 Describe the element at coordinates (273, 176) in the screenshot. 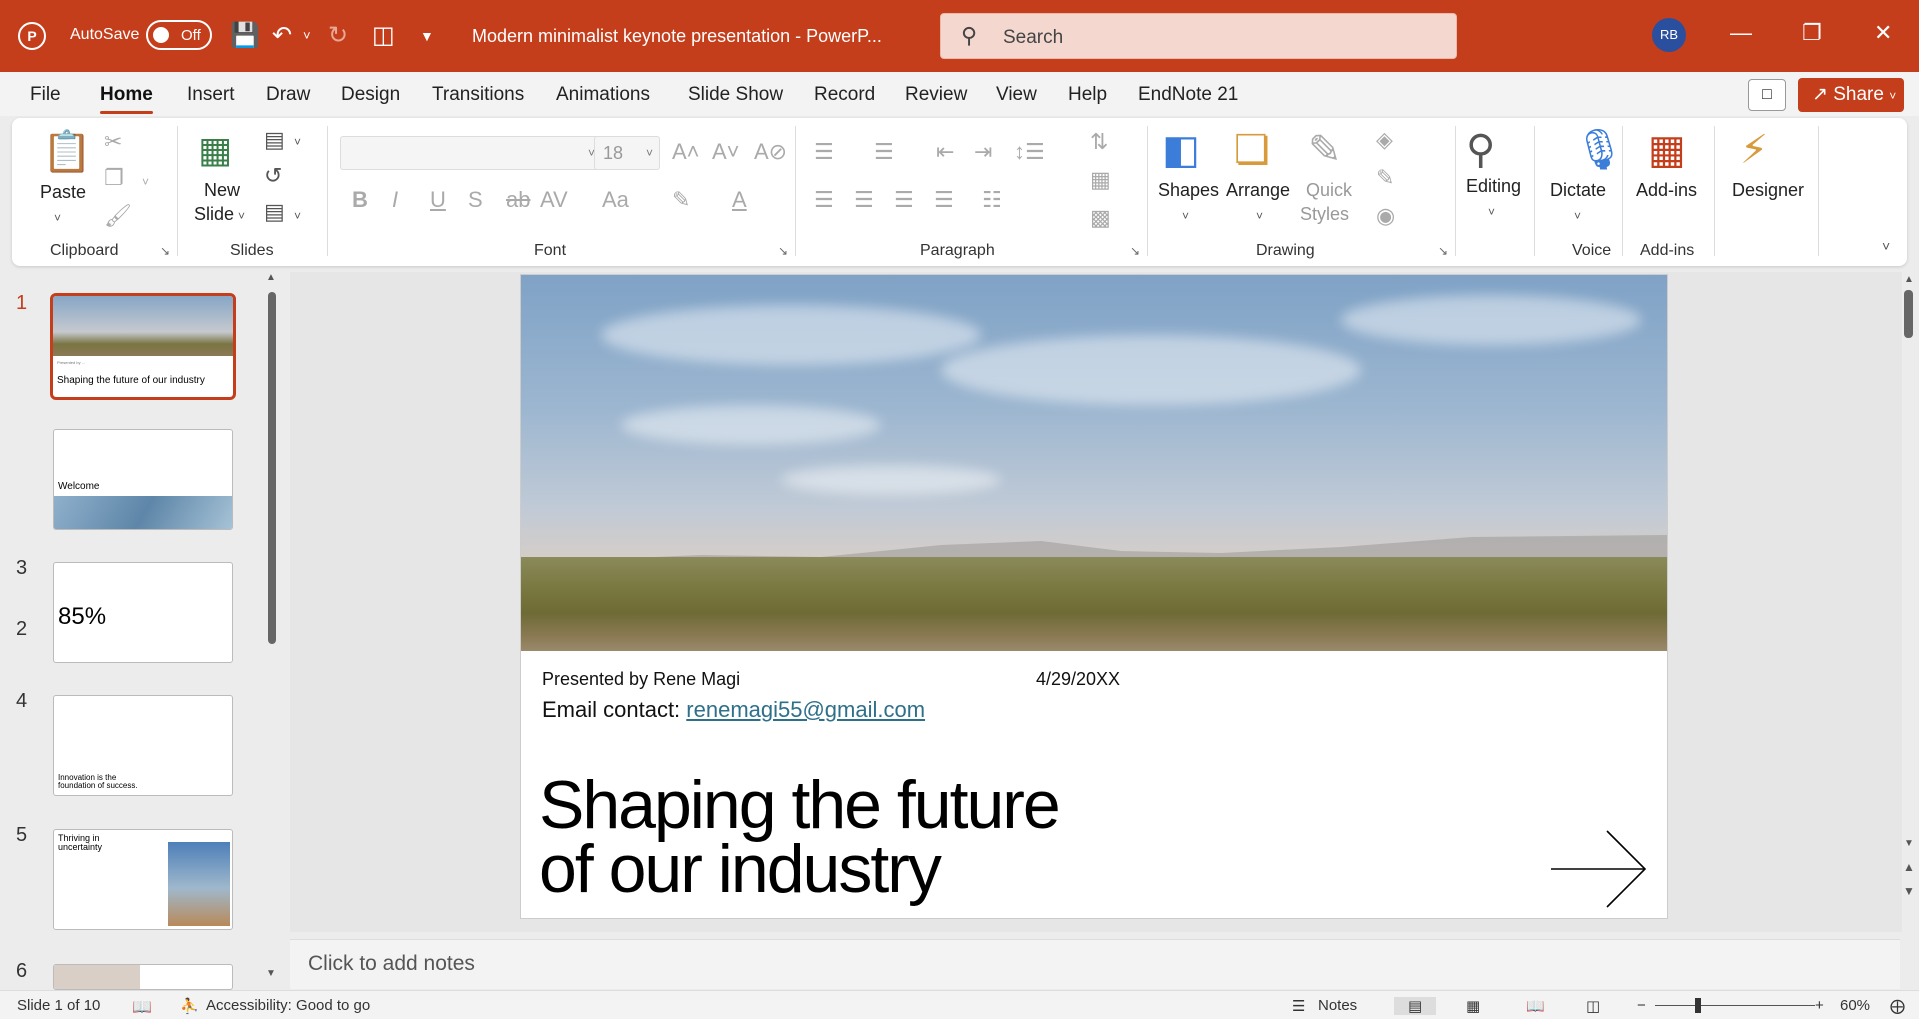

I see `reset-icon: ↺` at that location.